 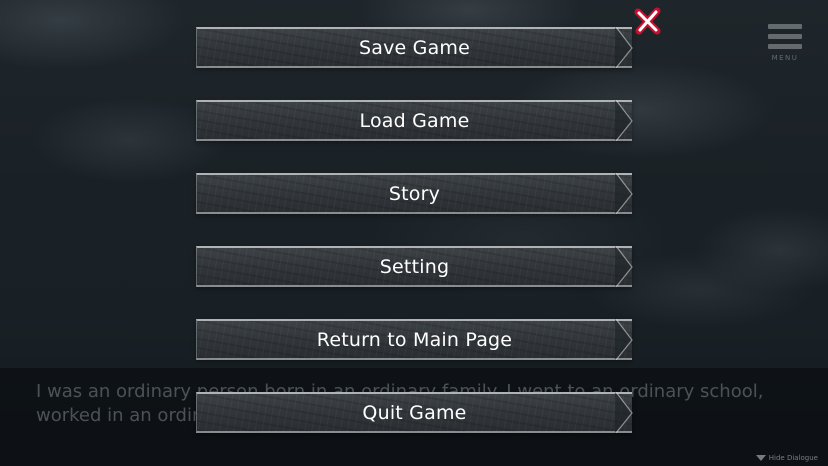 I want to click on return-to-main-page-label: Return to Main Page, so click(x=414, y=339).